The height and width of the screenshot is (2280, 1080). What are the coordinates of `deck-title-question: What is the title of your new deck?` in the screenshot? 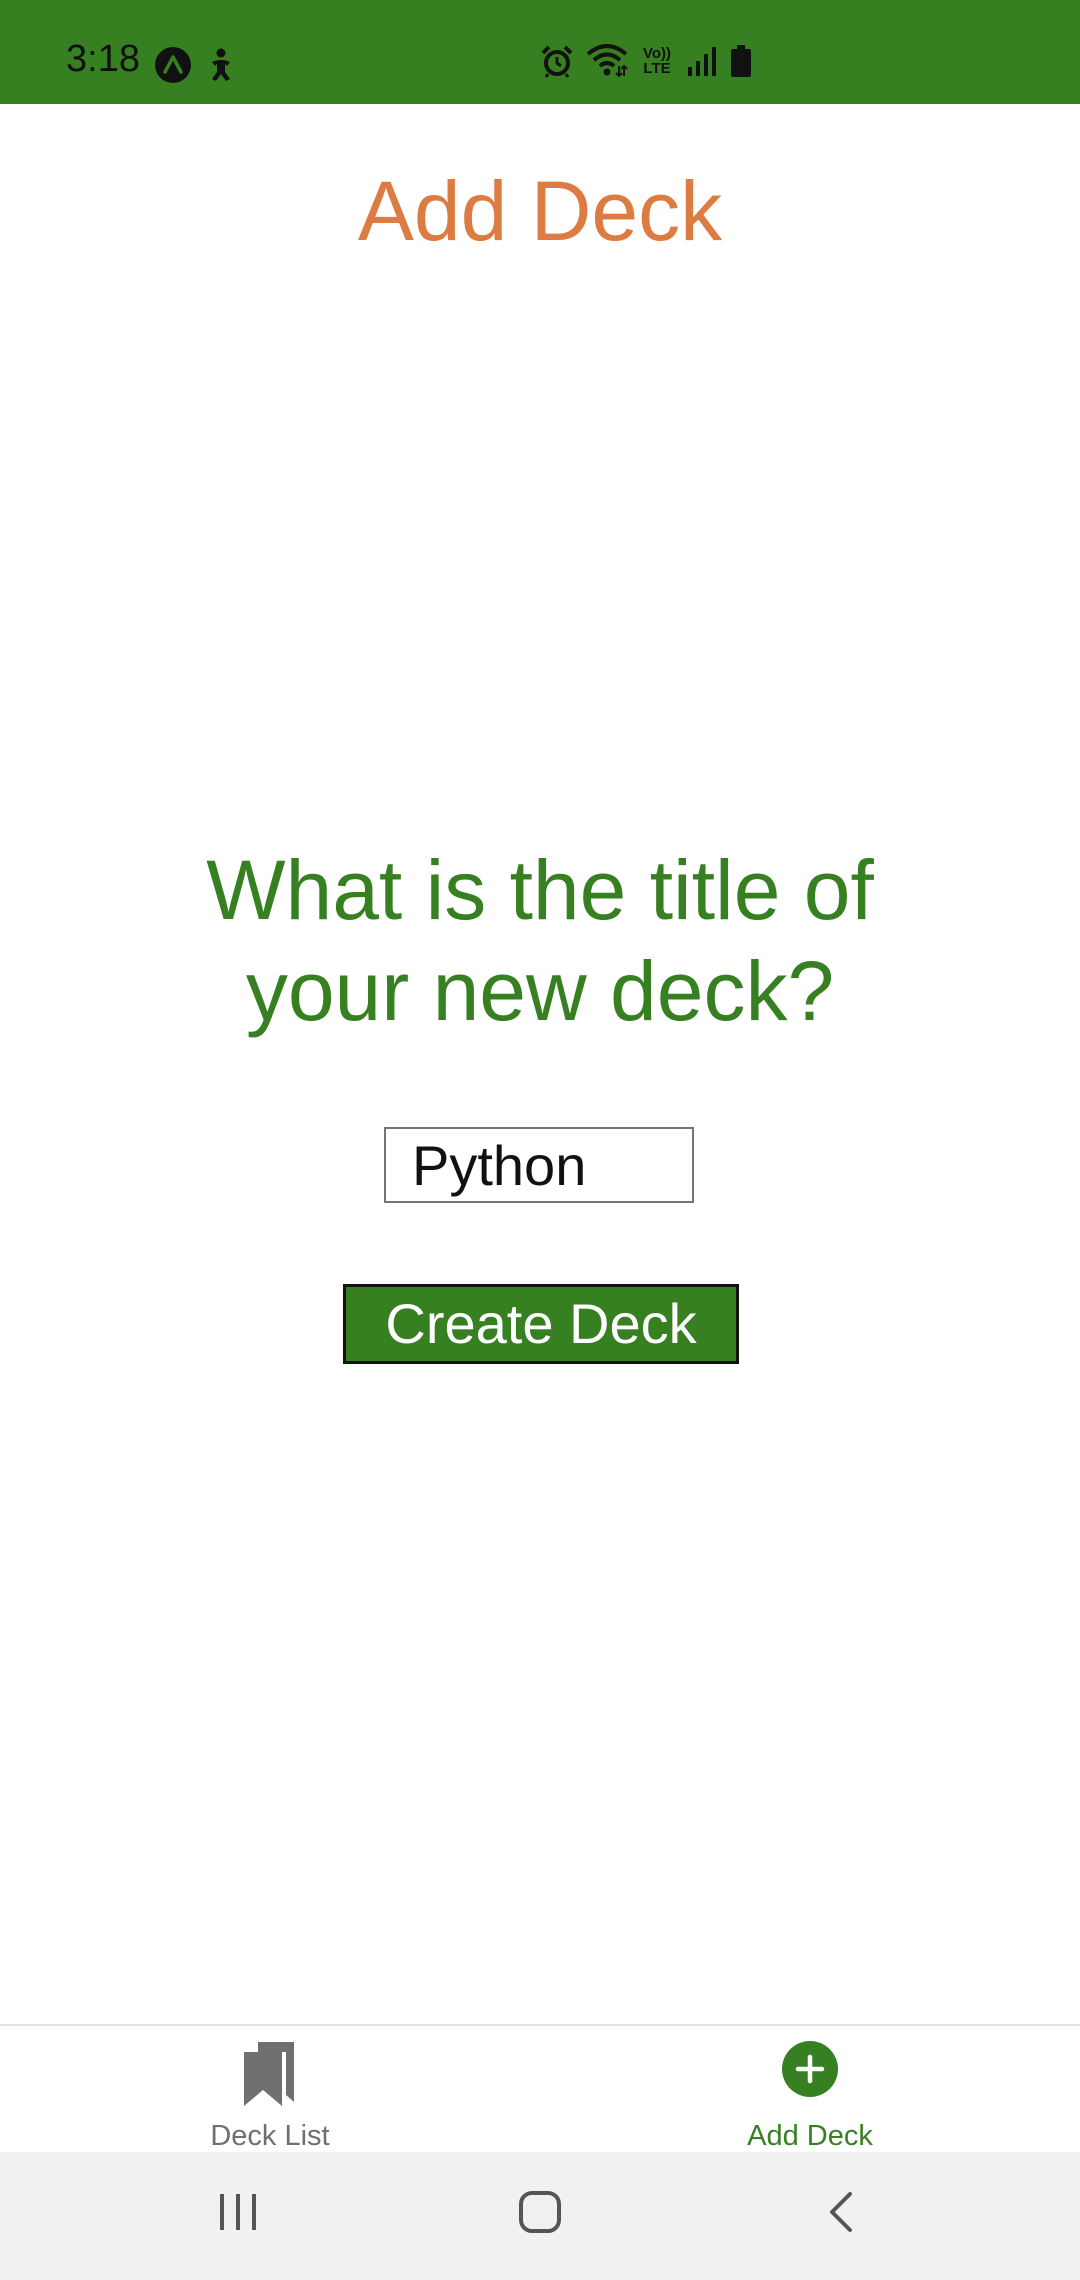 It's located at (540, 940).